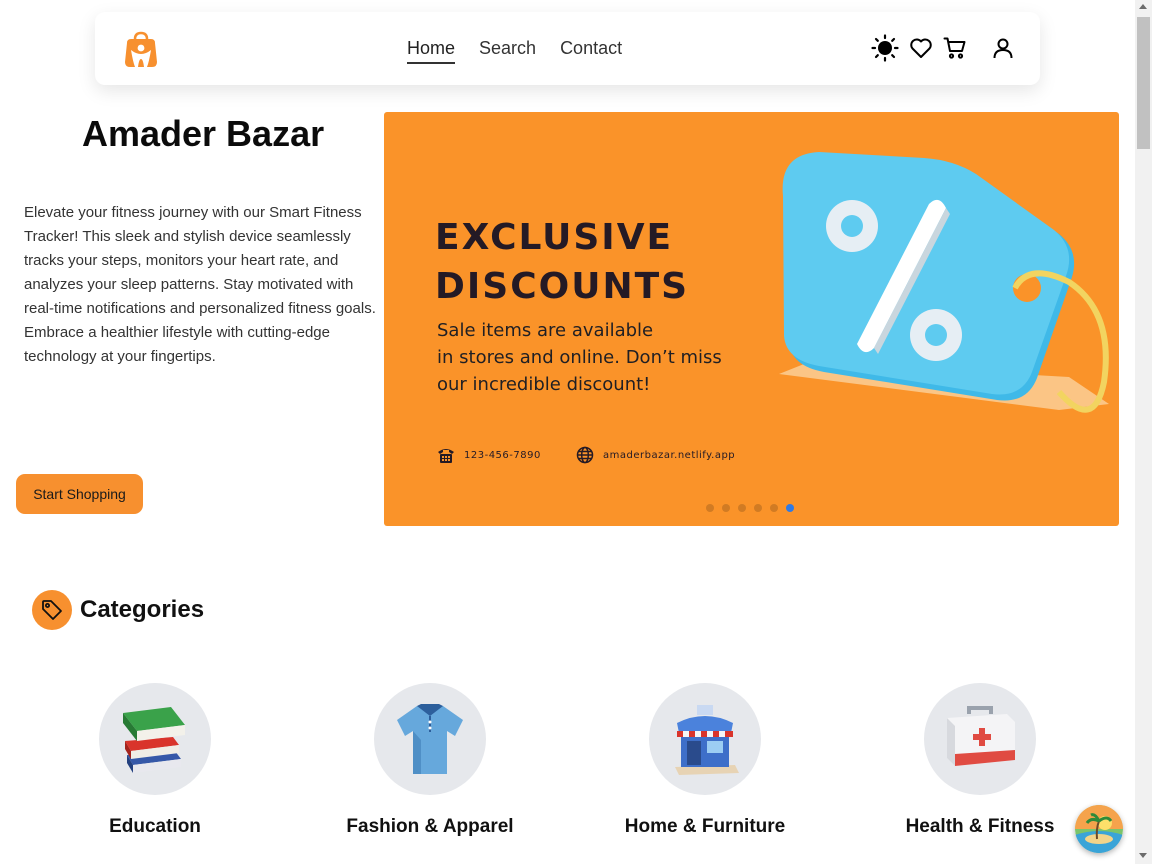  Describe the element at coordinates (142, 609) in the screenshot. I see `categories-title: Categories` at that location.